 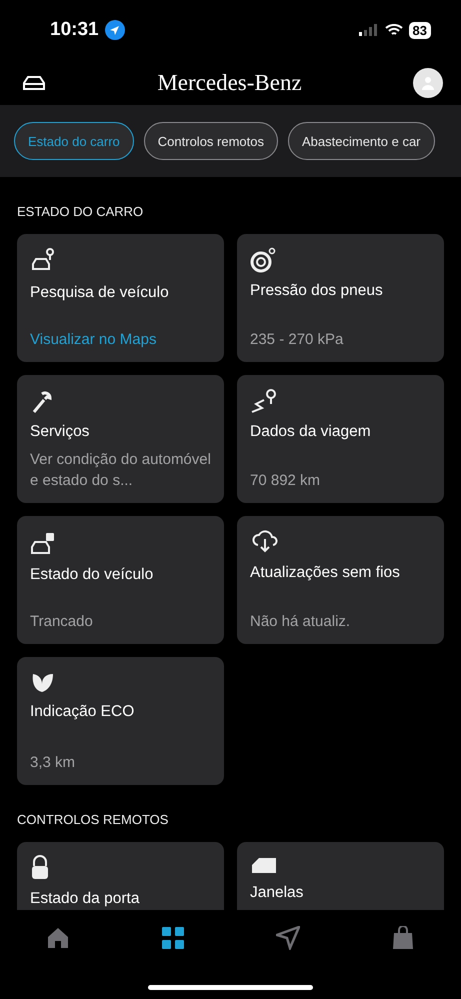 I want to click on navigation-icon, so click(x=288, y=938).